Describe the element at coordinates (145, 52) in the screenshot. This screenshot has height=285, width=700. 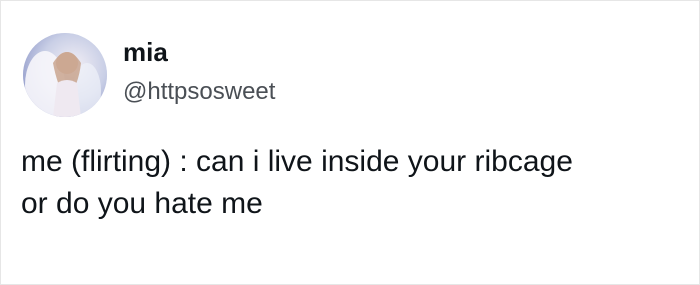
I see `display-name: mia` at that location.